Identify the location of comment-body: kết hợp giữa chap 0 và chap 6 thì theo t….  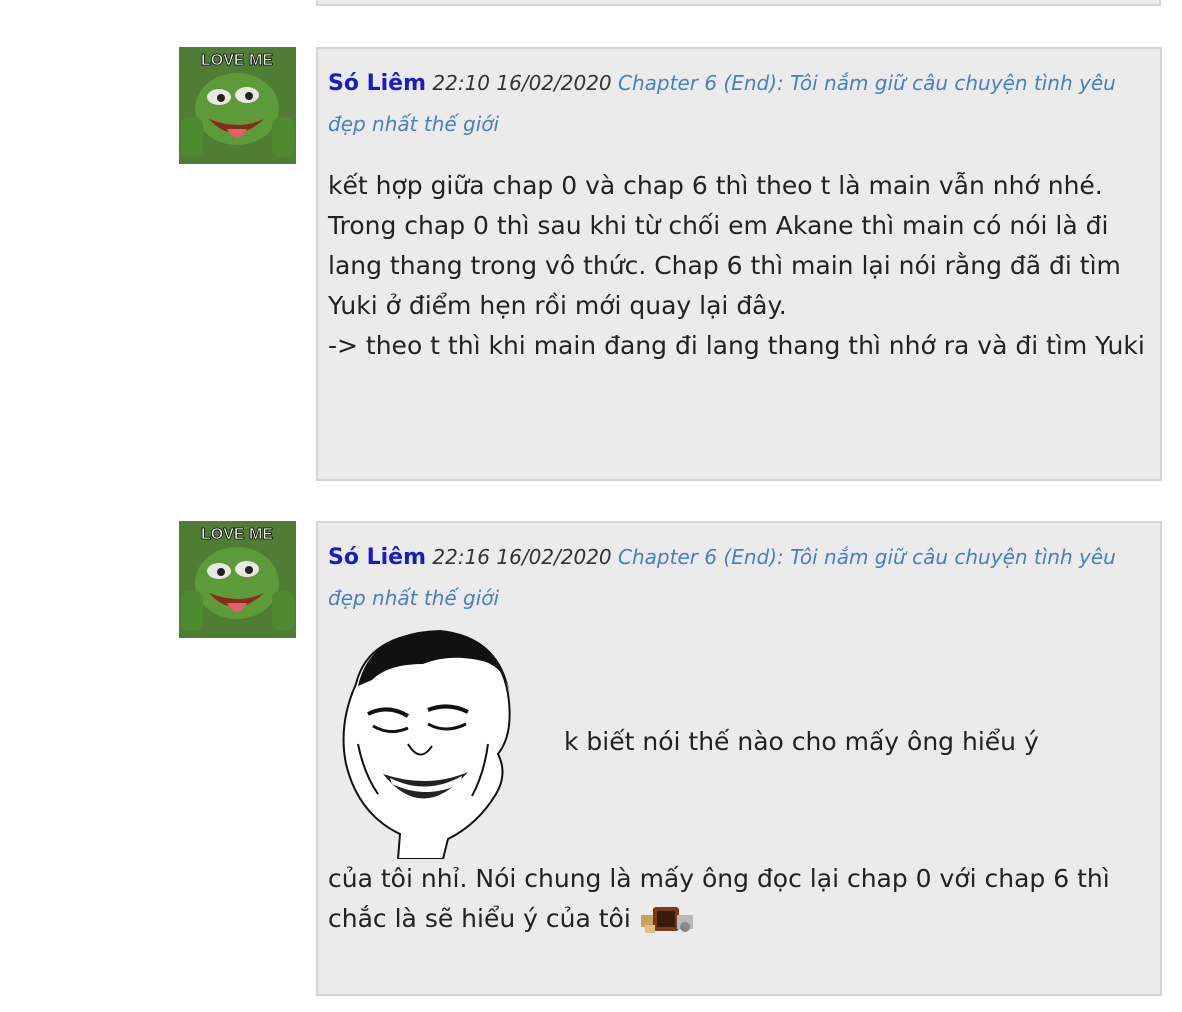
(738, 266).